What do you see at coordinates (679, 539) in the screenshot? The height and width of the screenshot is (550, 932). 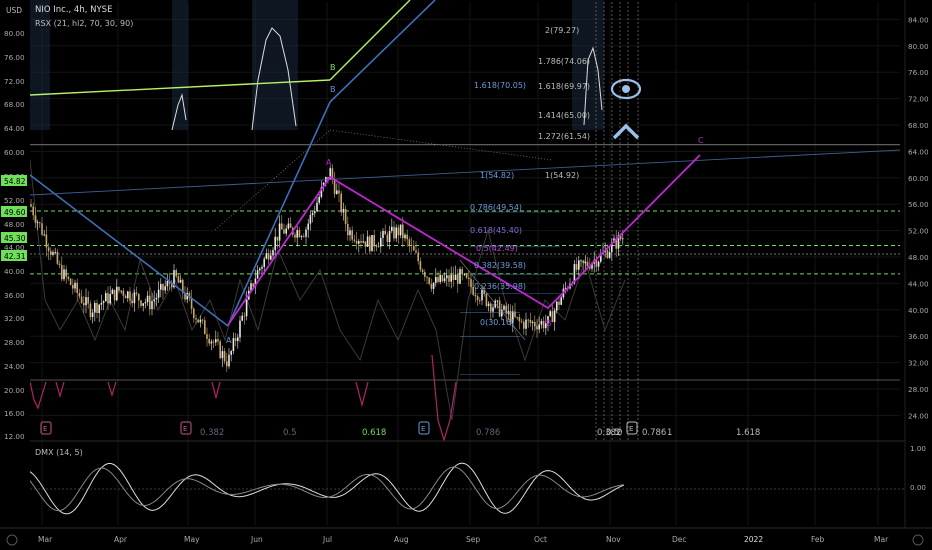 I see `time-label: Dec` at bounding box center [679, 539].